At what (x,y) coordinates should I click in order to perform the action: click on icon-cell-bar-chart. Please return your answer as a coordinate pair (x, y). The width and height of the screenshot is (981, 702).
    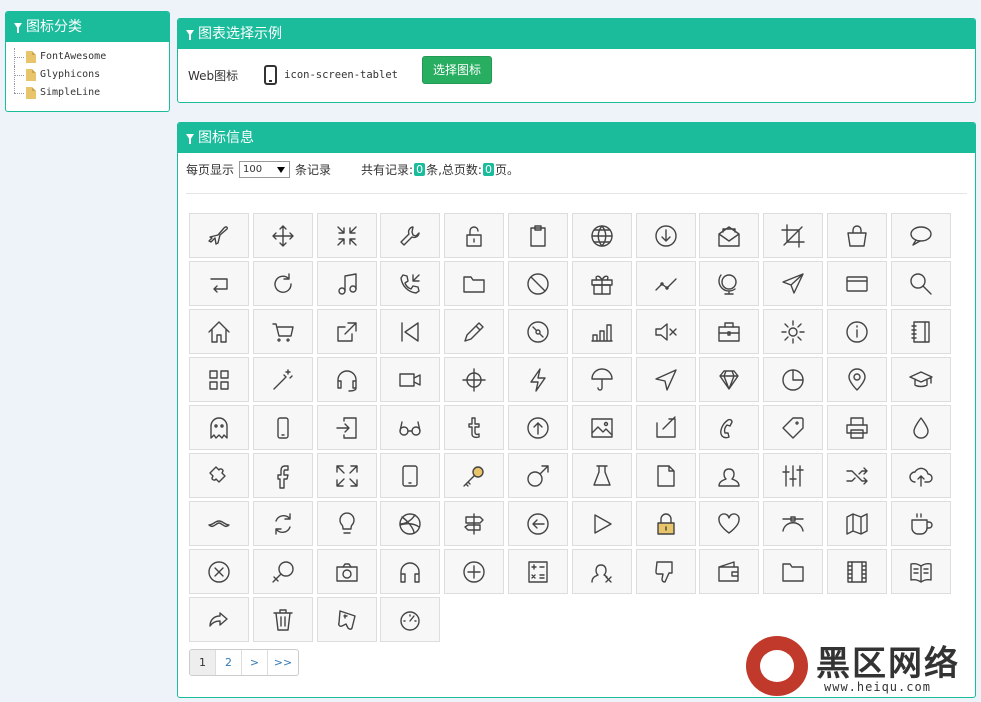
    Looking at the image, I should click on (601, 331).